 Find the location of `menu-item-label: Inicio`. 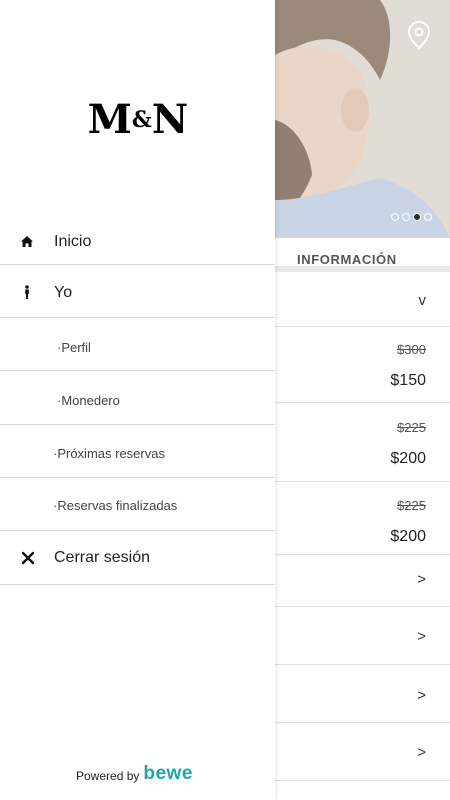

menu-item-label: Inicio is located at coordinates (73, 241).